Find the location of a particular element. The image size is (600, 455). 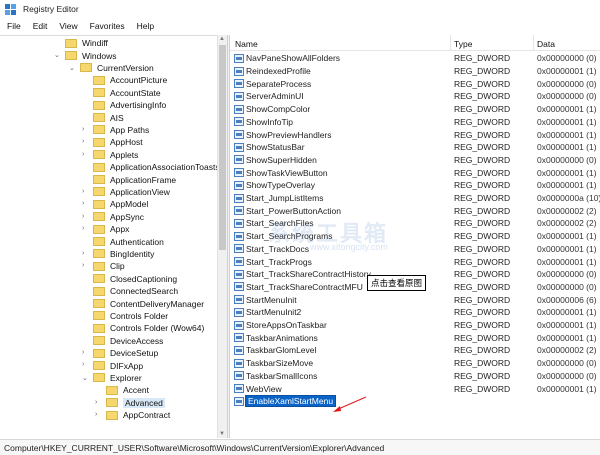

list-row: ReindexedProfile REG_DWORD 0x00000001 (1) is located at coordinates (415, 71).